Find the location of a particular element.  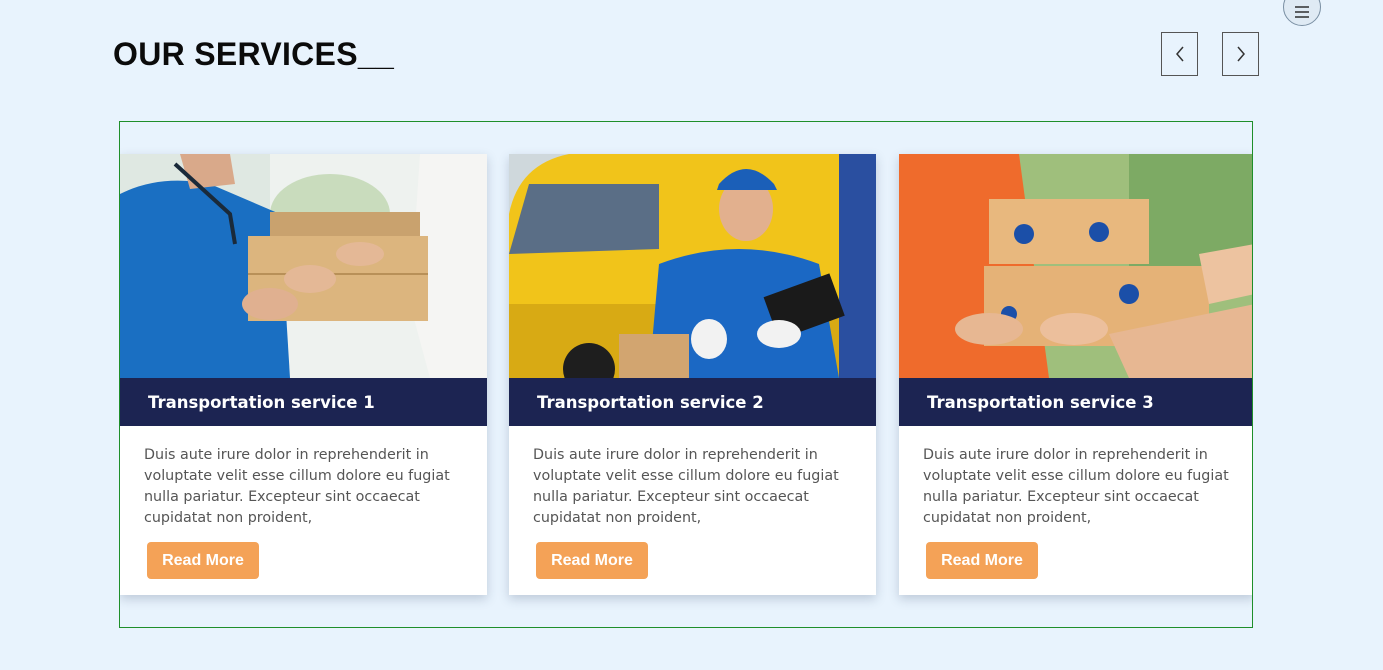

service-card-header: Transportation service 2 is located at coordinates (692, 402).